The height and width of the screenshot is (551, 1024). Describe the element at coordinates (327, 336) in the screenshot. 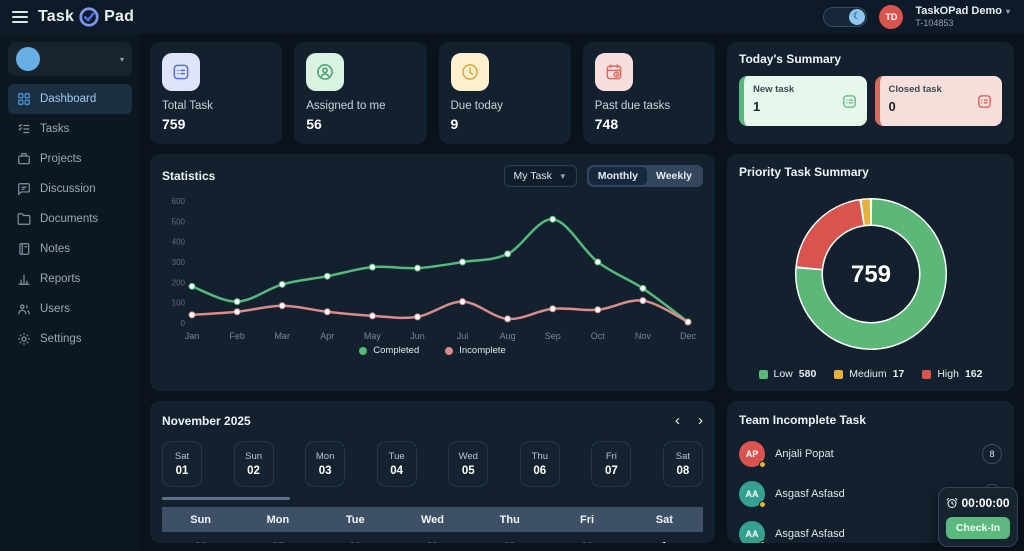

I see `svg-text: Apr` at that location.